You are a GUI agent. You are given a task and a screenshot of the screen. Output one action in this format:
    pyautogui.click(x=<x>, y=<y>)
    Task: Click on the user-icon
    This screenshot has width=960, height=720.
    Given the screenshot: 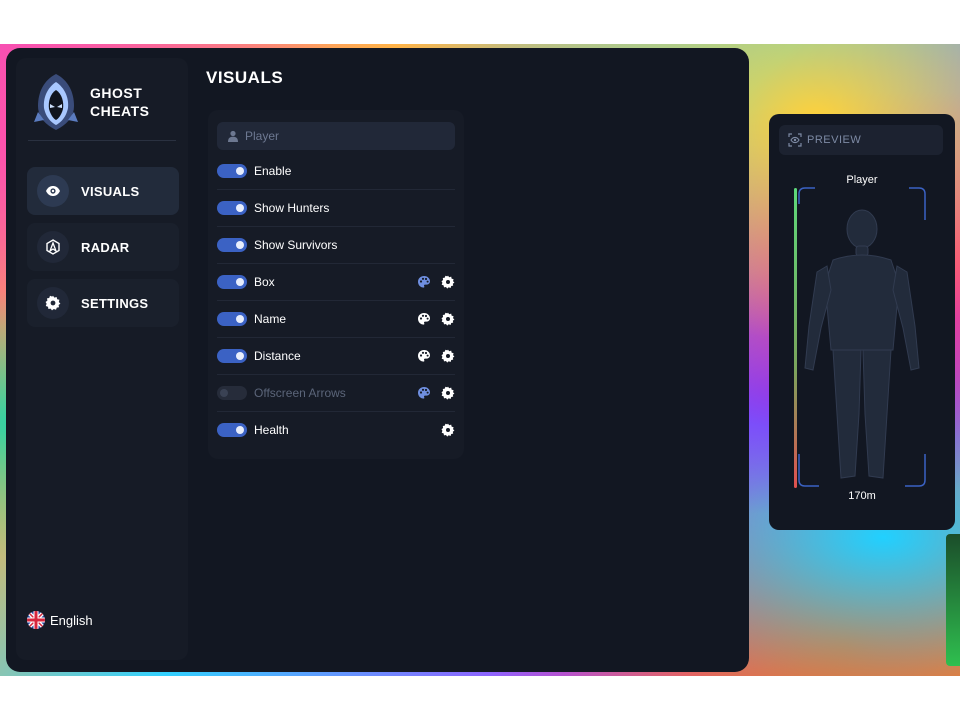 What is the action you would take?
    pyautogui.click(x=233, y=136)
    